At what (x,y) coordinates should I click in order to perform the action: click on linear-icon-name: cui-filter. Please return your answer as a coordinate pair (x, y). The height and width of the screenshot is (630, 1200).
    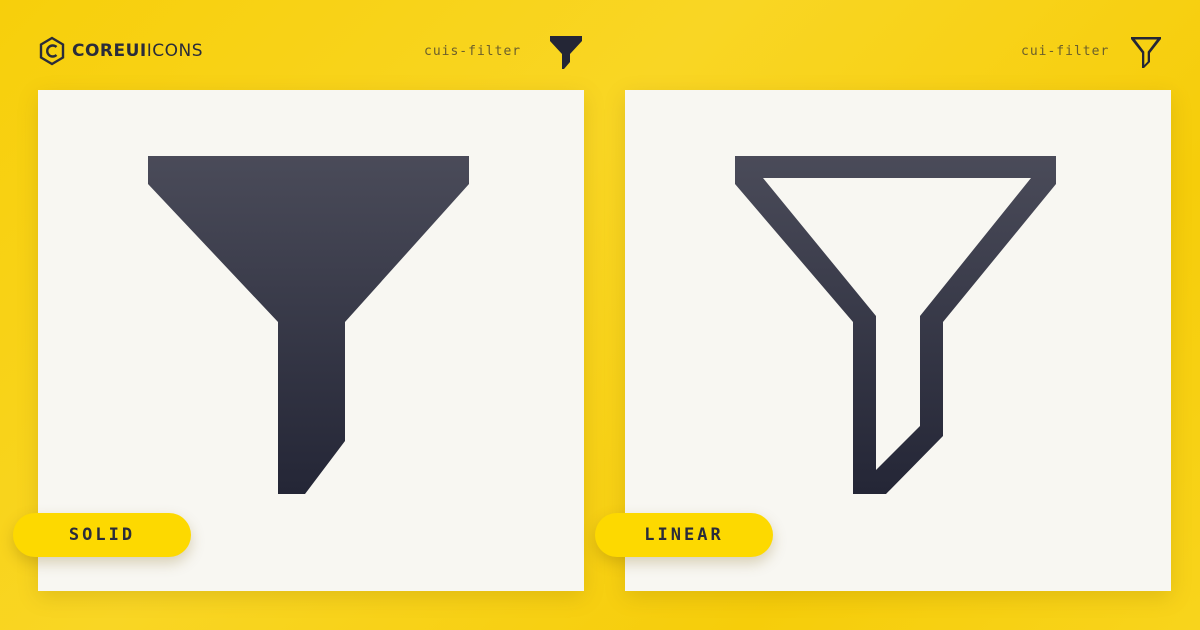
    Looking at the image, I should click on (1065, 51).